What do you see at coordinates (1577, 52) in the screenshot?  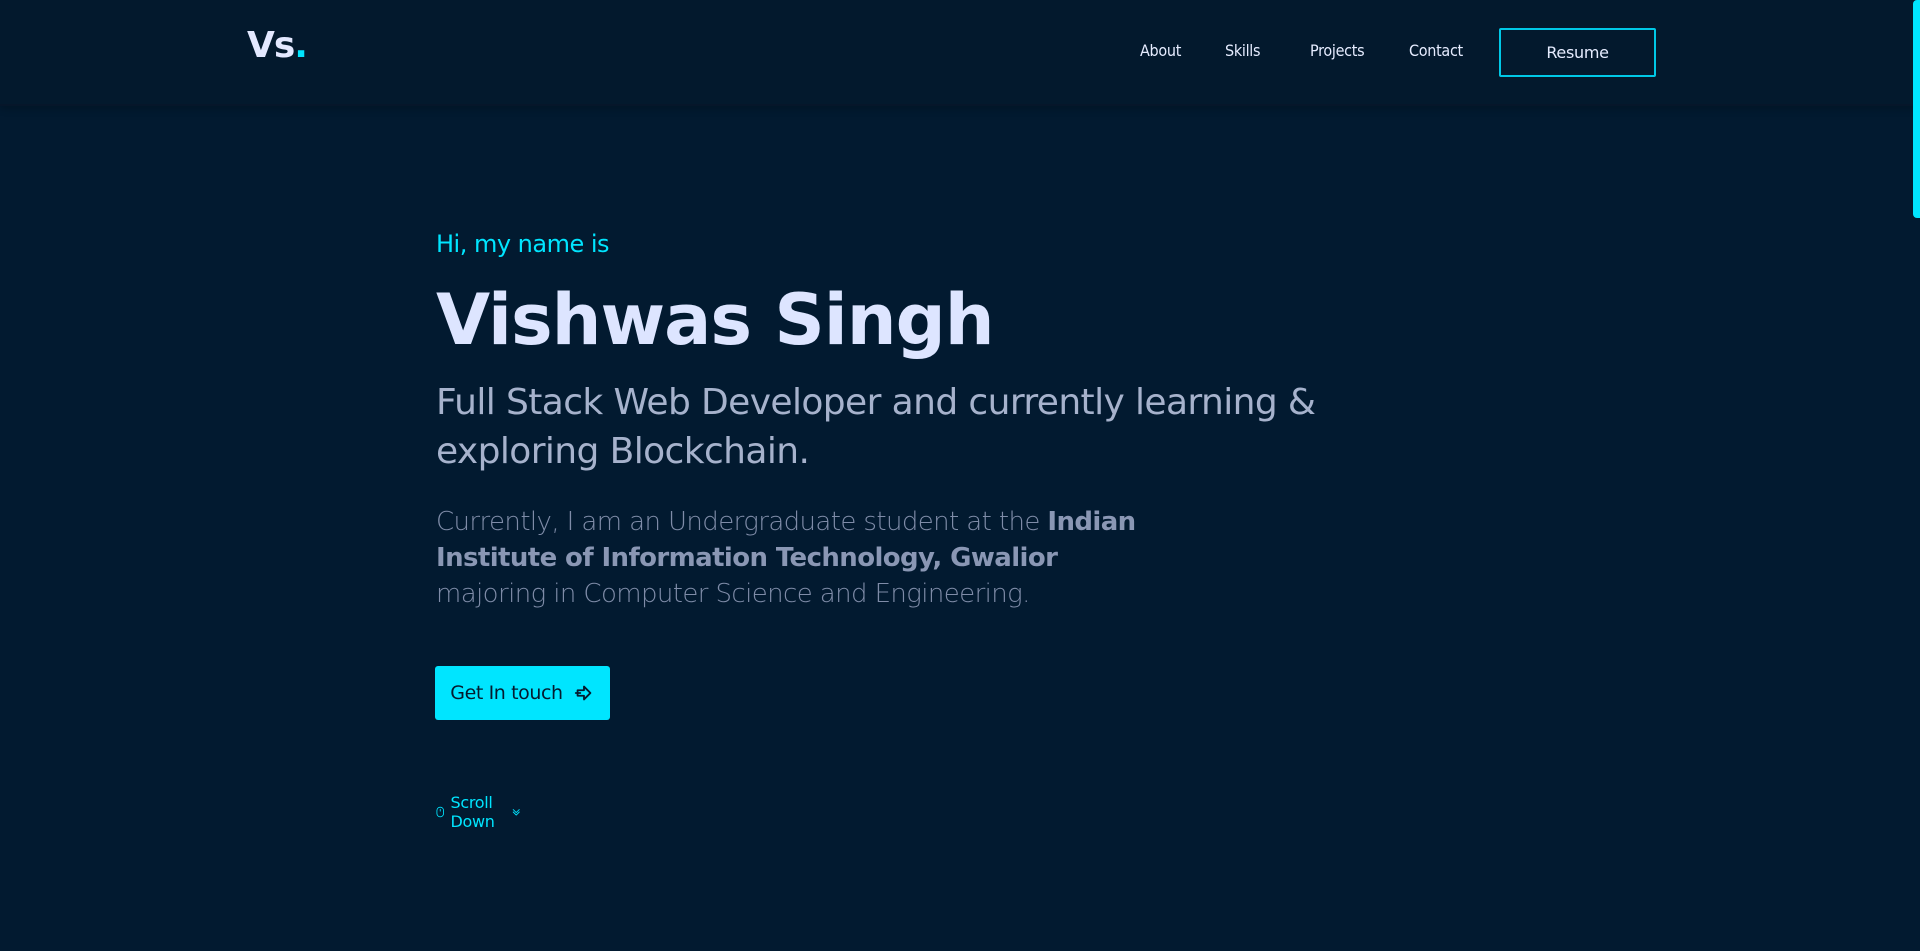 I see `resume-button: Resume` at bounding box center [1577, 52].